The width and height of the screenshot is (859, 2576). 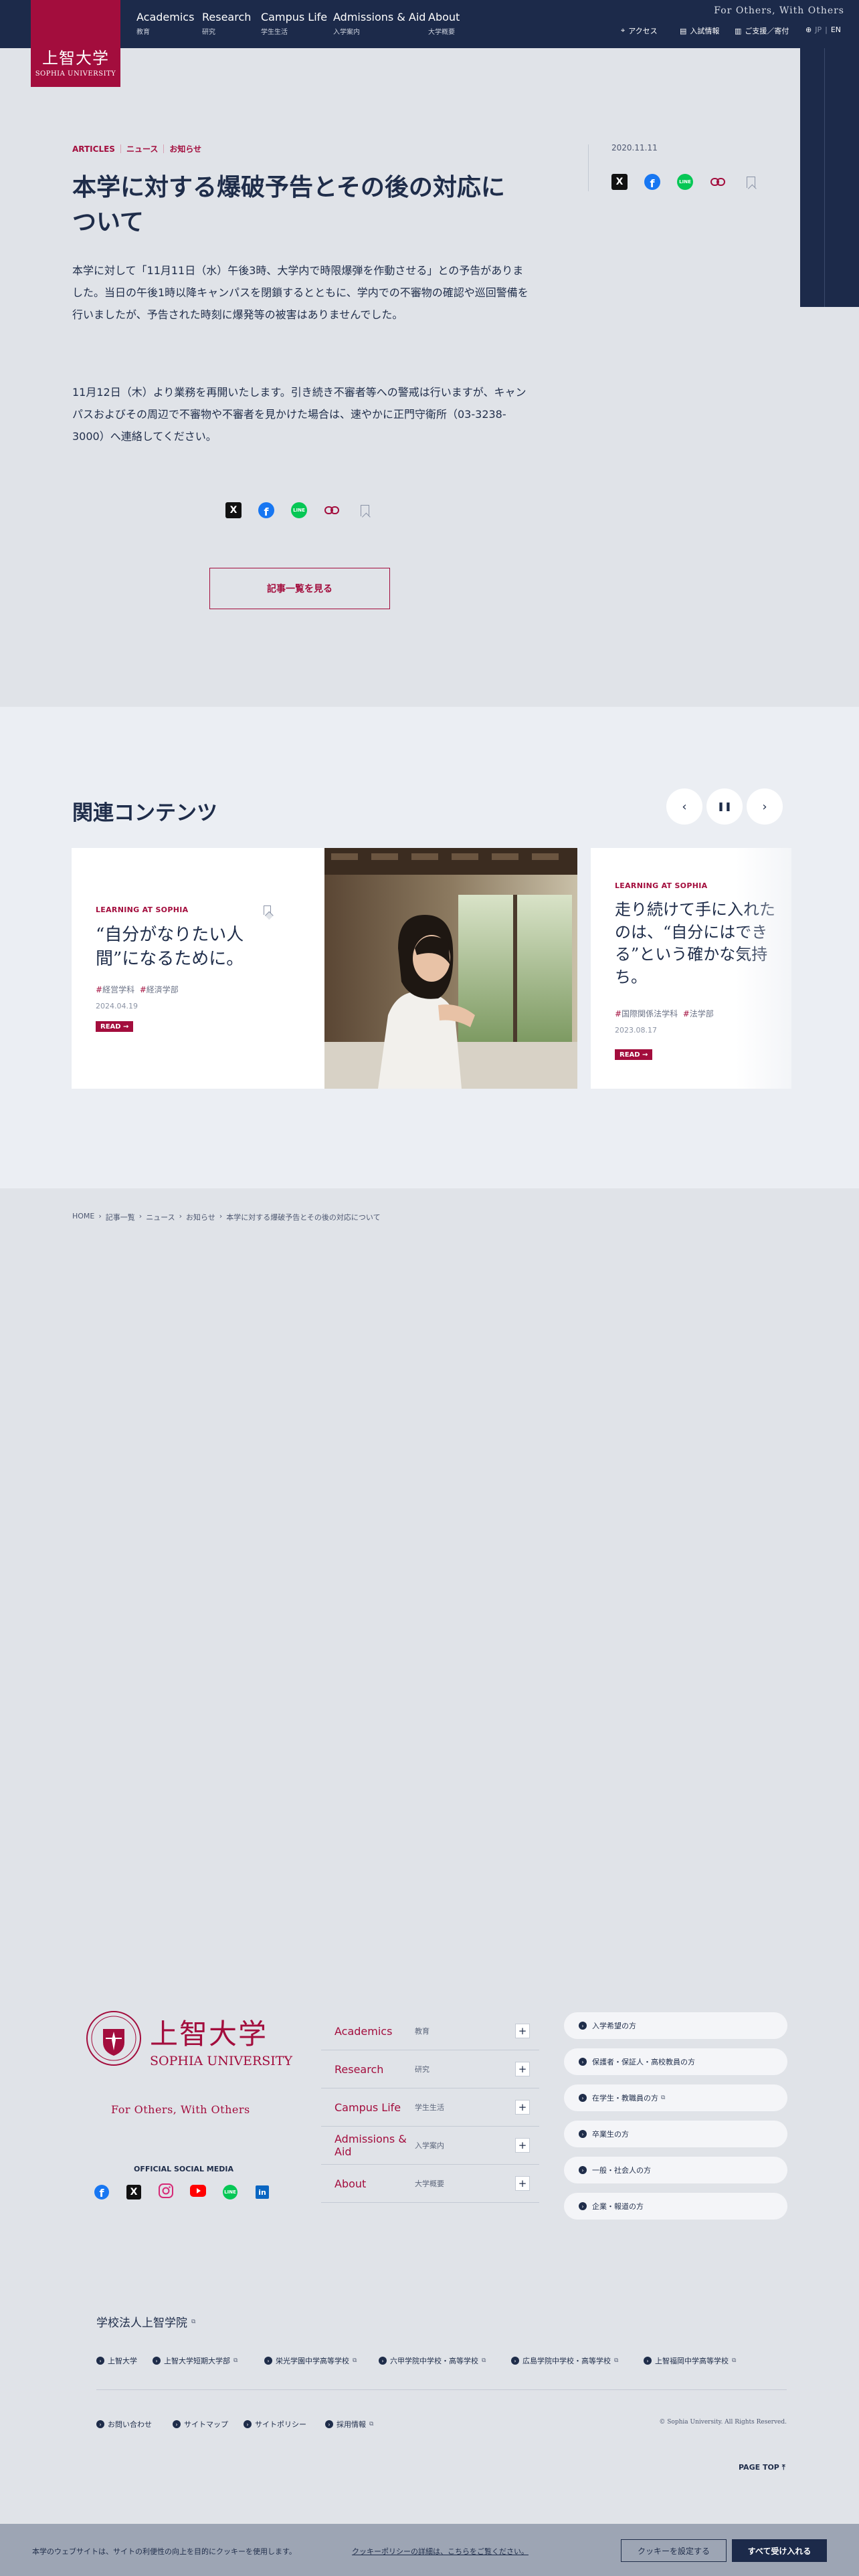 I want to click on group-link-sophia: › 上智大学, so click(x=117, y=2360).